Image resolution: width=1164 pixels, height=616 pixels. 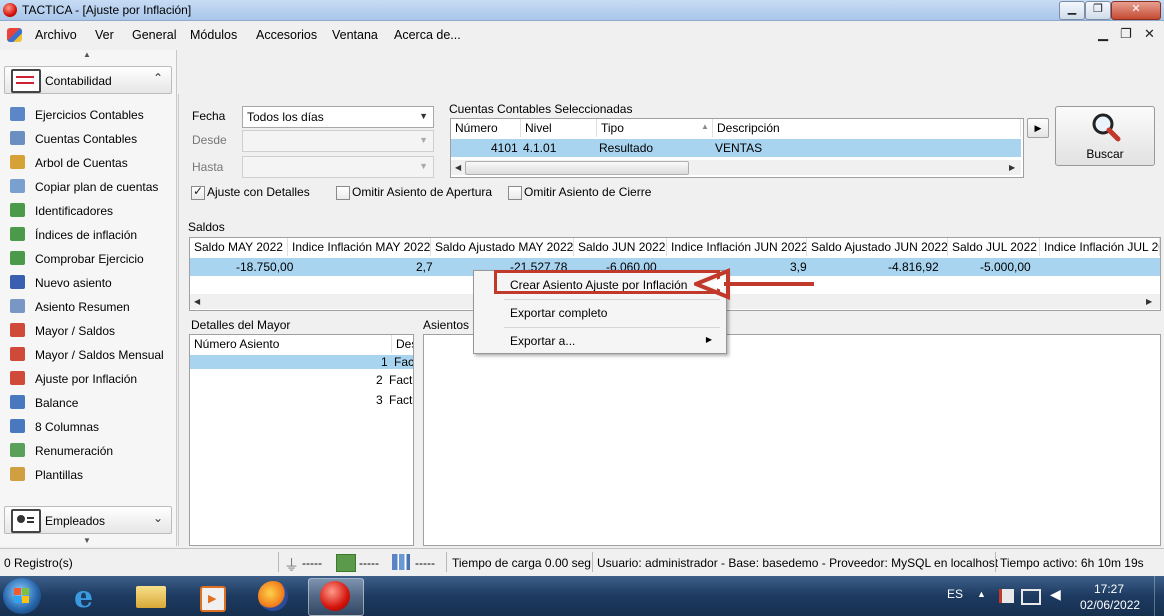 I want to click on col-header-ajustado-jun: Saldo Ajustado JUN 2022, so click(x=877, y=247).